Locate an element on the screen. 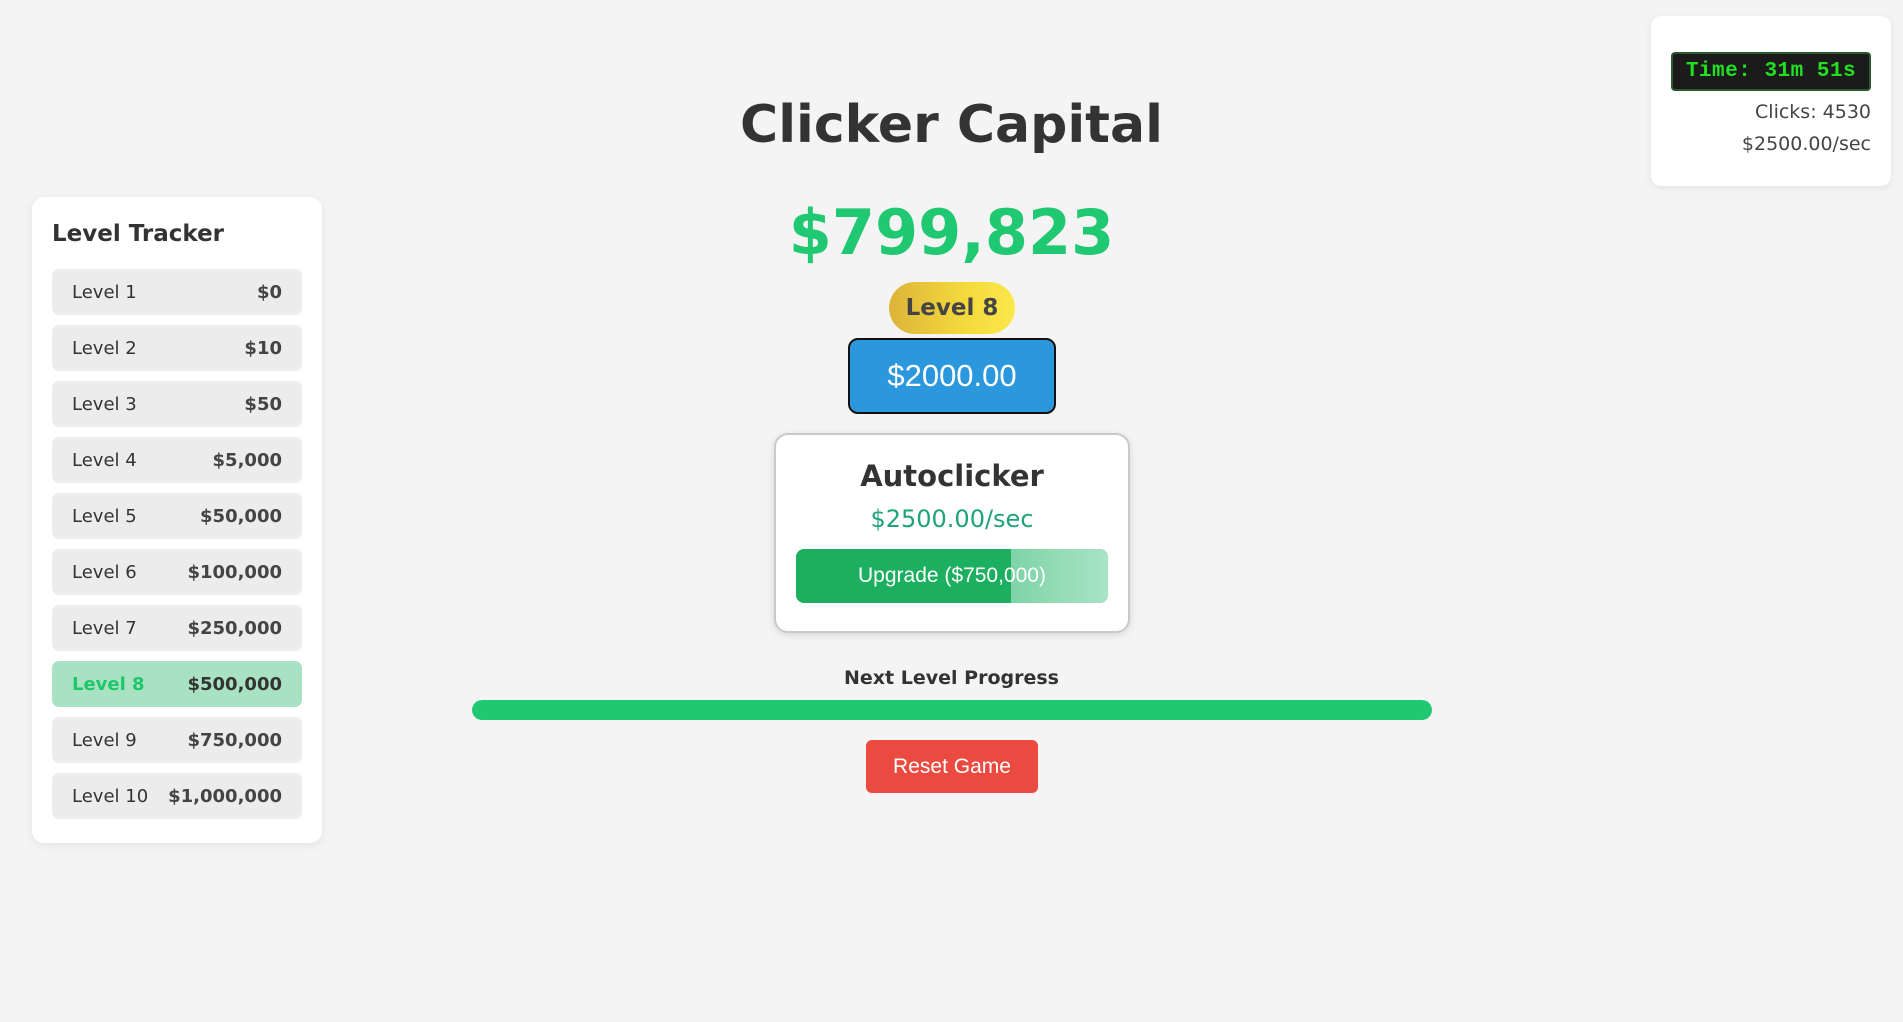 This screenshot has height=1022, width=1903. level-cost: $10 is located at coordinates (263, 348).